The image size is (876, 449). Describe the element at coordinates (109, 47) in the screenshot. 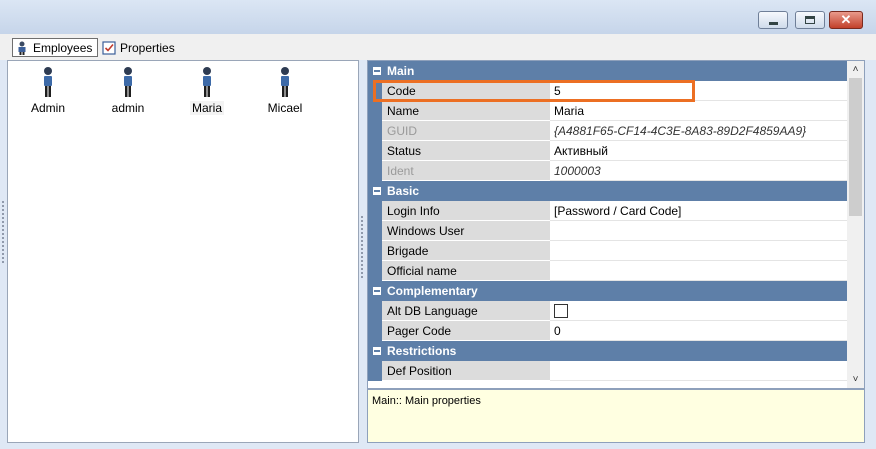

I see `properties-icon` at that location.